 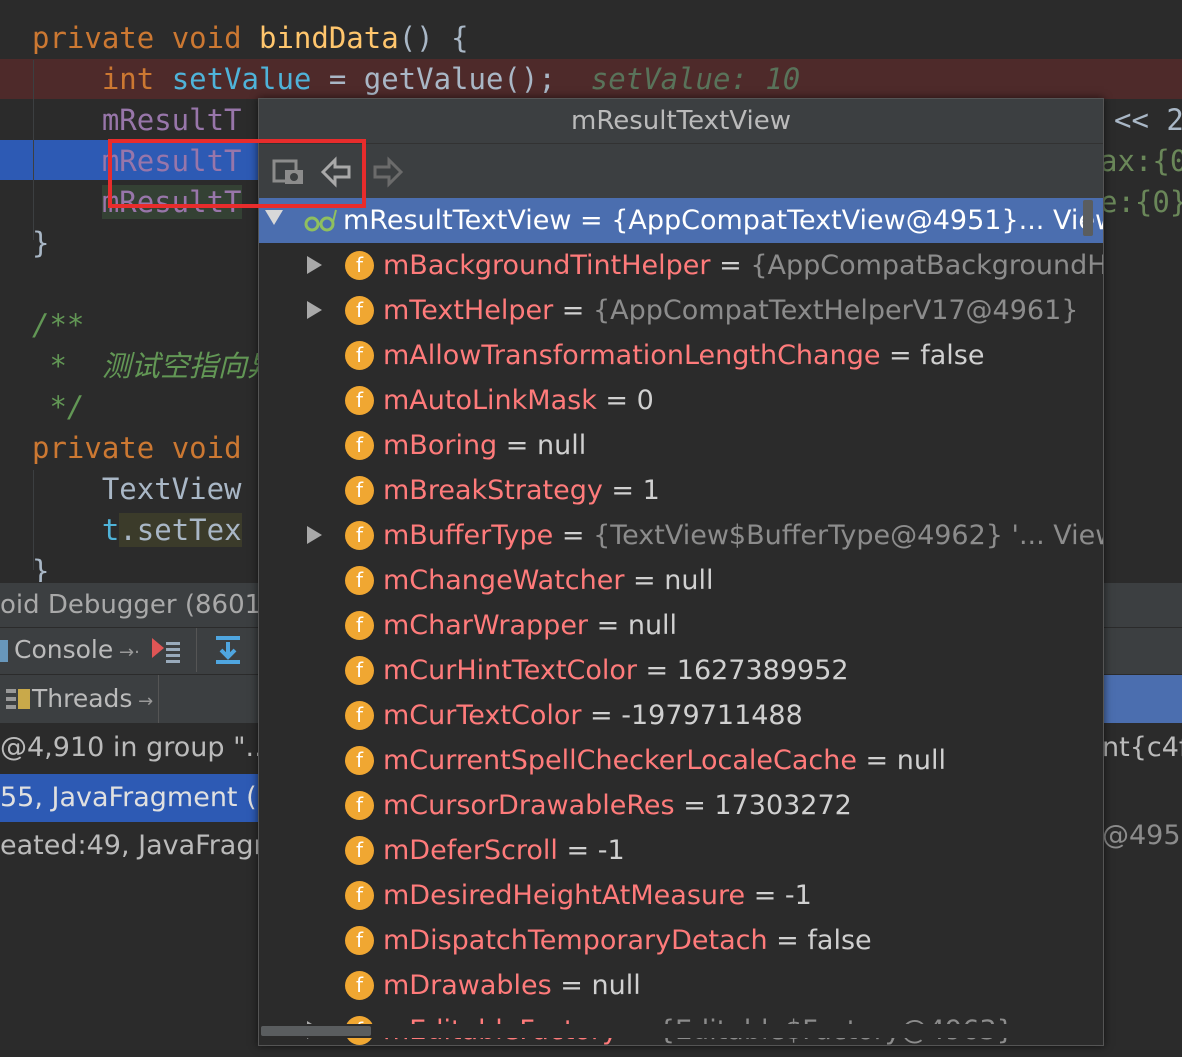 I want to click on field-row: f mAutoLinkMask = 0, so click(x=681, y=400).